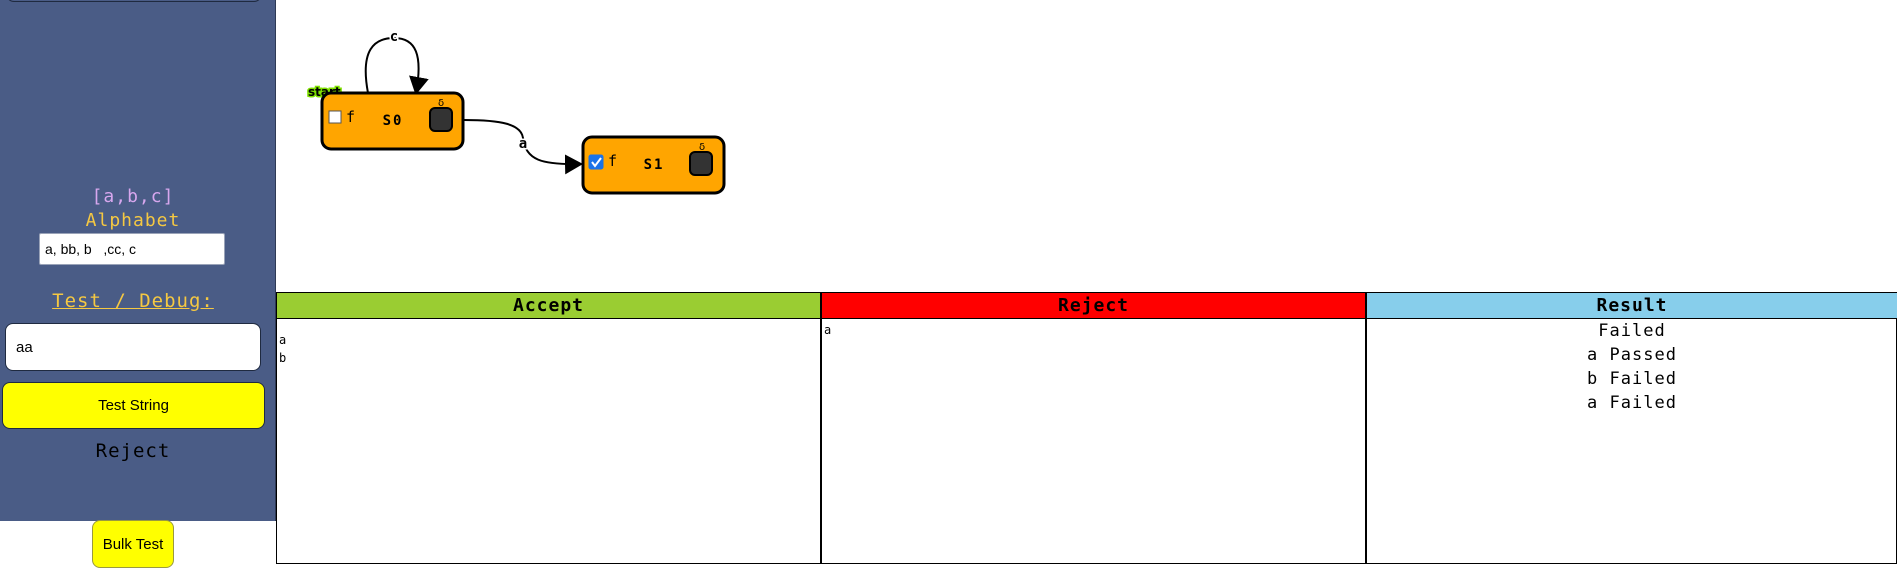 This screenshot has width=1897, height=571. What do you see at coordinates (522, 144) in the screenshot?
I see `transition-label-a: a` at bounding box center [522, 144].